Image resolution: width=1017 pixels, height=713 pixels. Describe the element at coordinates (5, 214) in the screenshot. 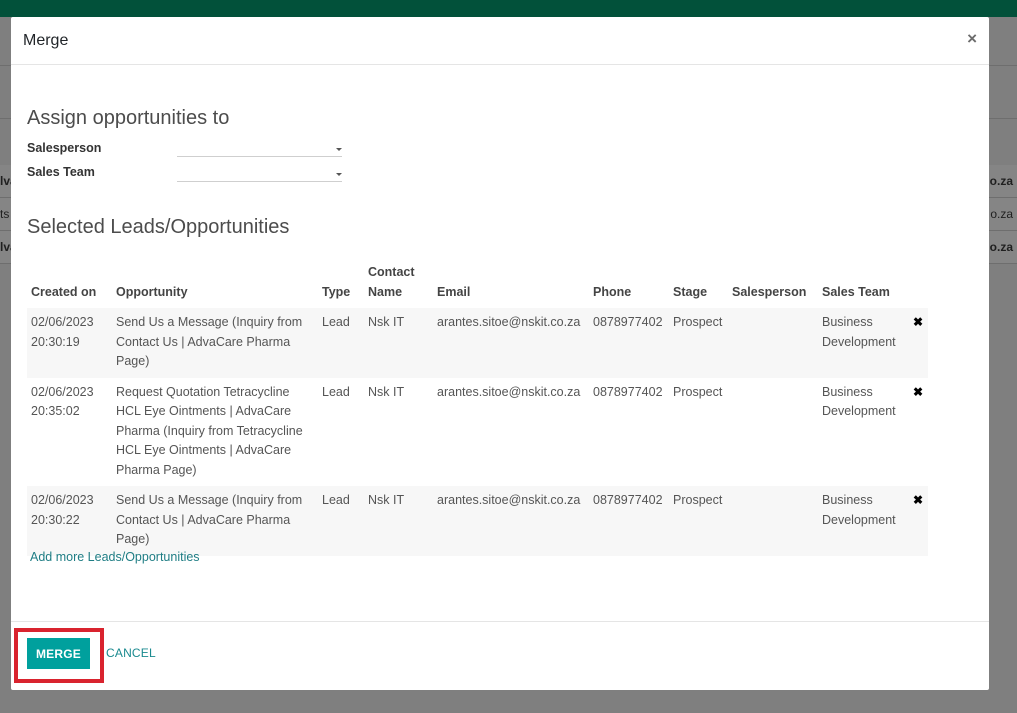

I see `bg-row-text: ts` at that location.